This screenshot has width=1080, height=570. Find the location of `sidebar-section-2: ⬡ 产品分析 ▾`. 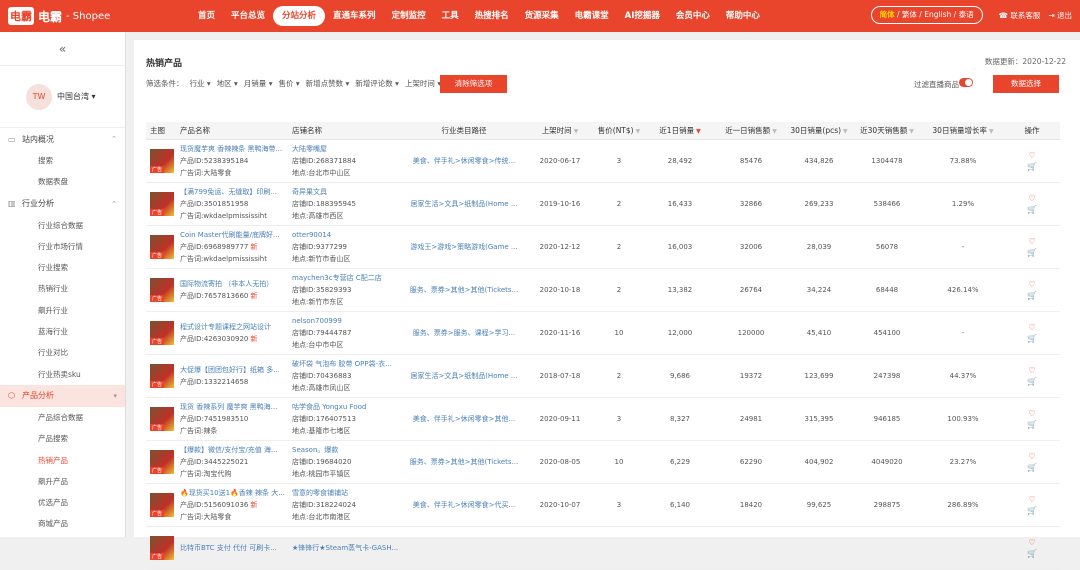

sidebar-section-2: ⬡ 产品分析 ▾ is located at coordinates (62, 395).